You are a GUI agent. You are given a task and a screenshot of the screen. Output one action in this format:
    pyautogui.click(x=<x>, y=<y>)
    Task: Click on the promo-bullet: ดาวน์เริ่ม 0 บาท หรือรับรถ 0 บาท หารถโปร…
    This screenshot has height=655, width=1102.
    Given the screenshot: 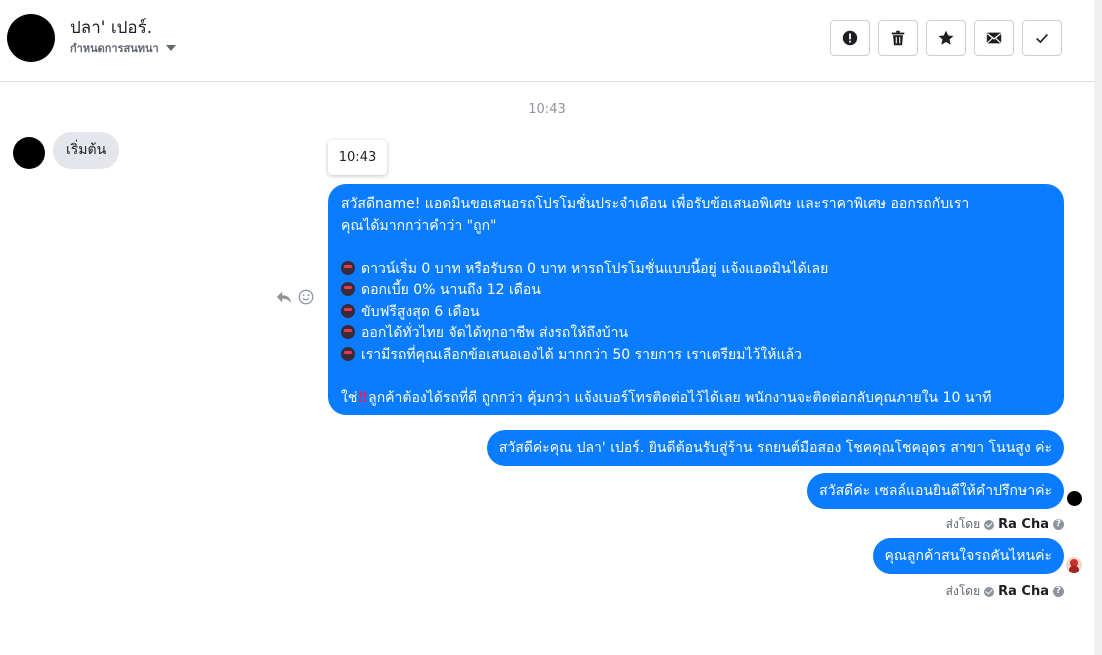 What is the action you would take?
    pyautogui.click(x=696, y=270)
    